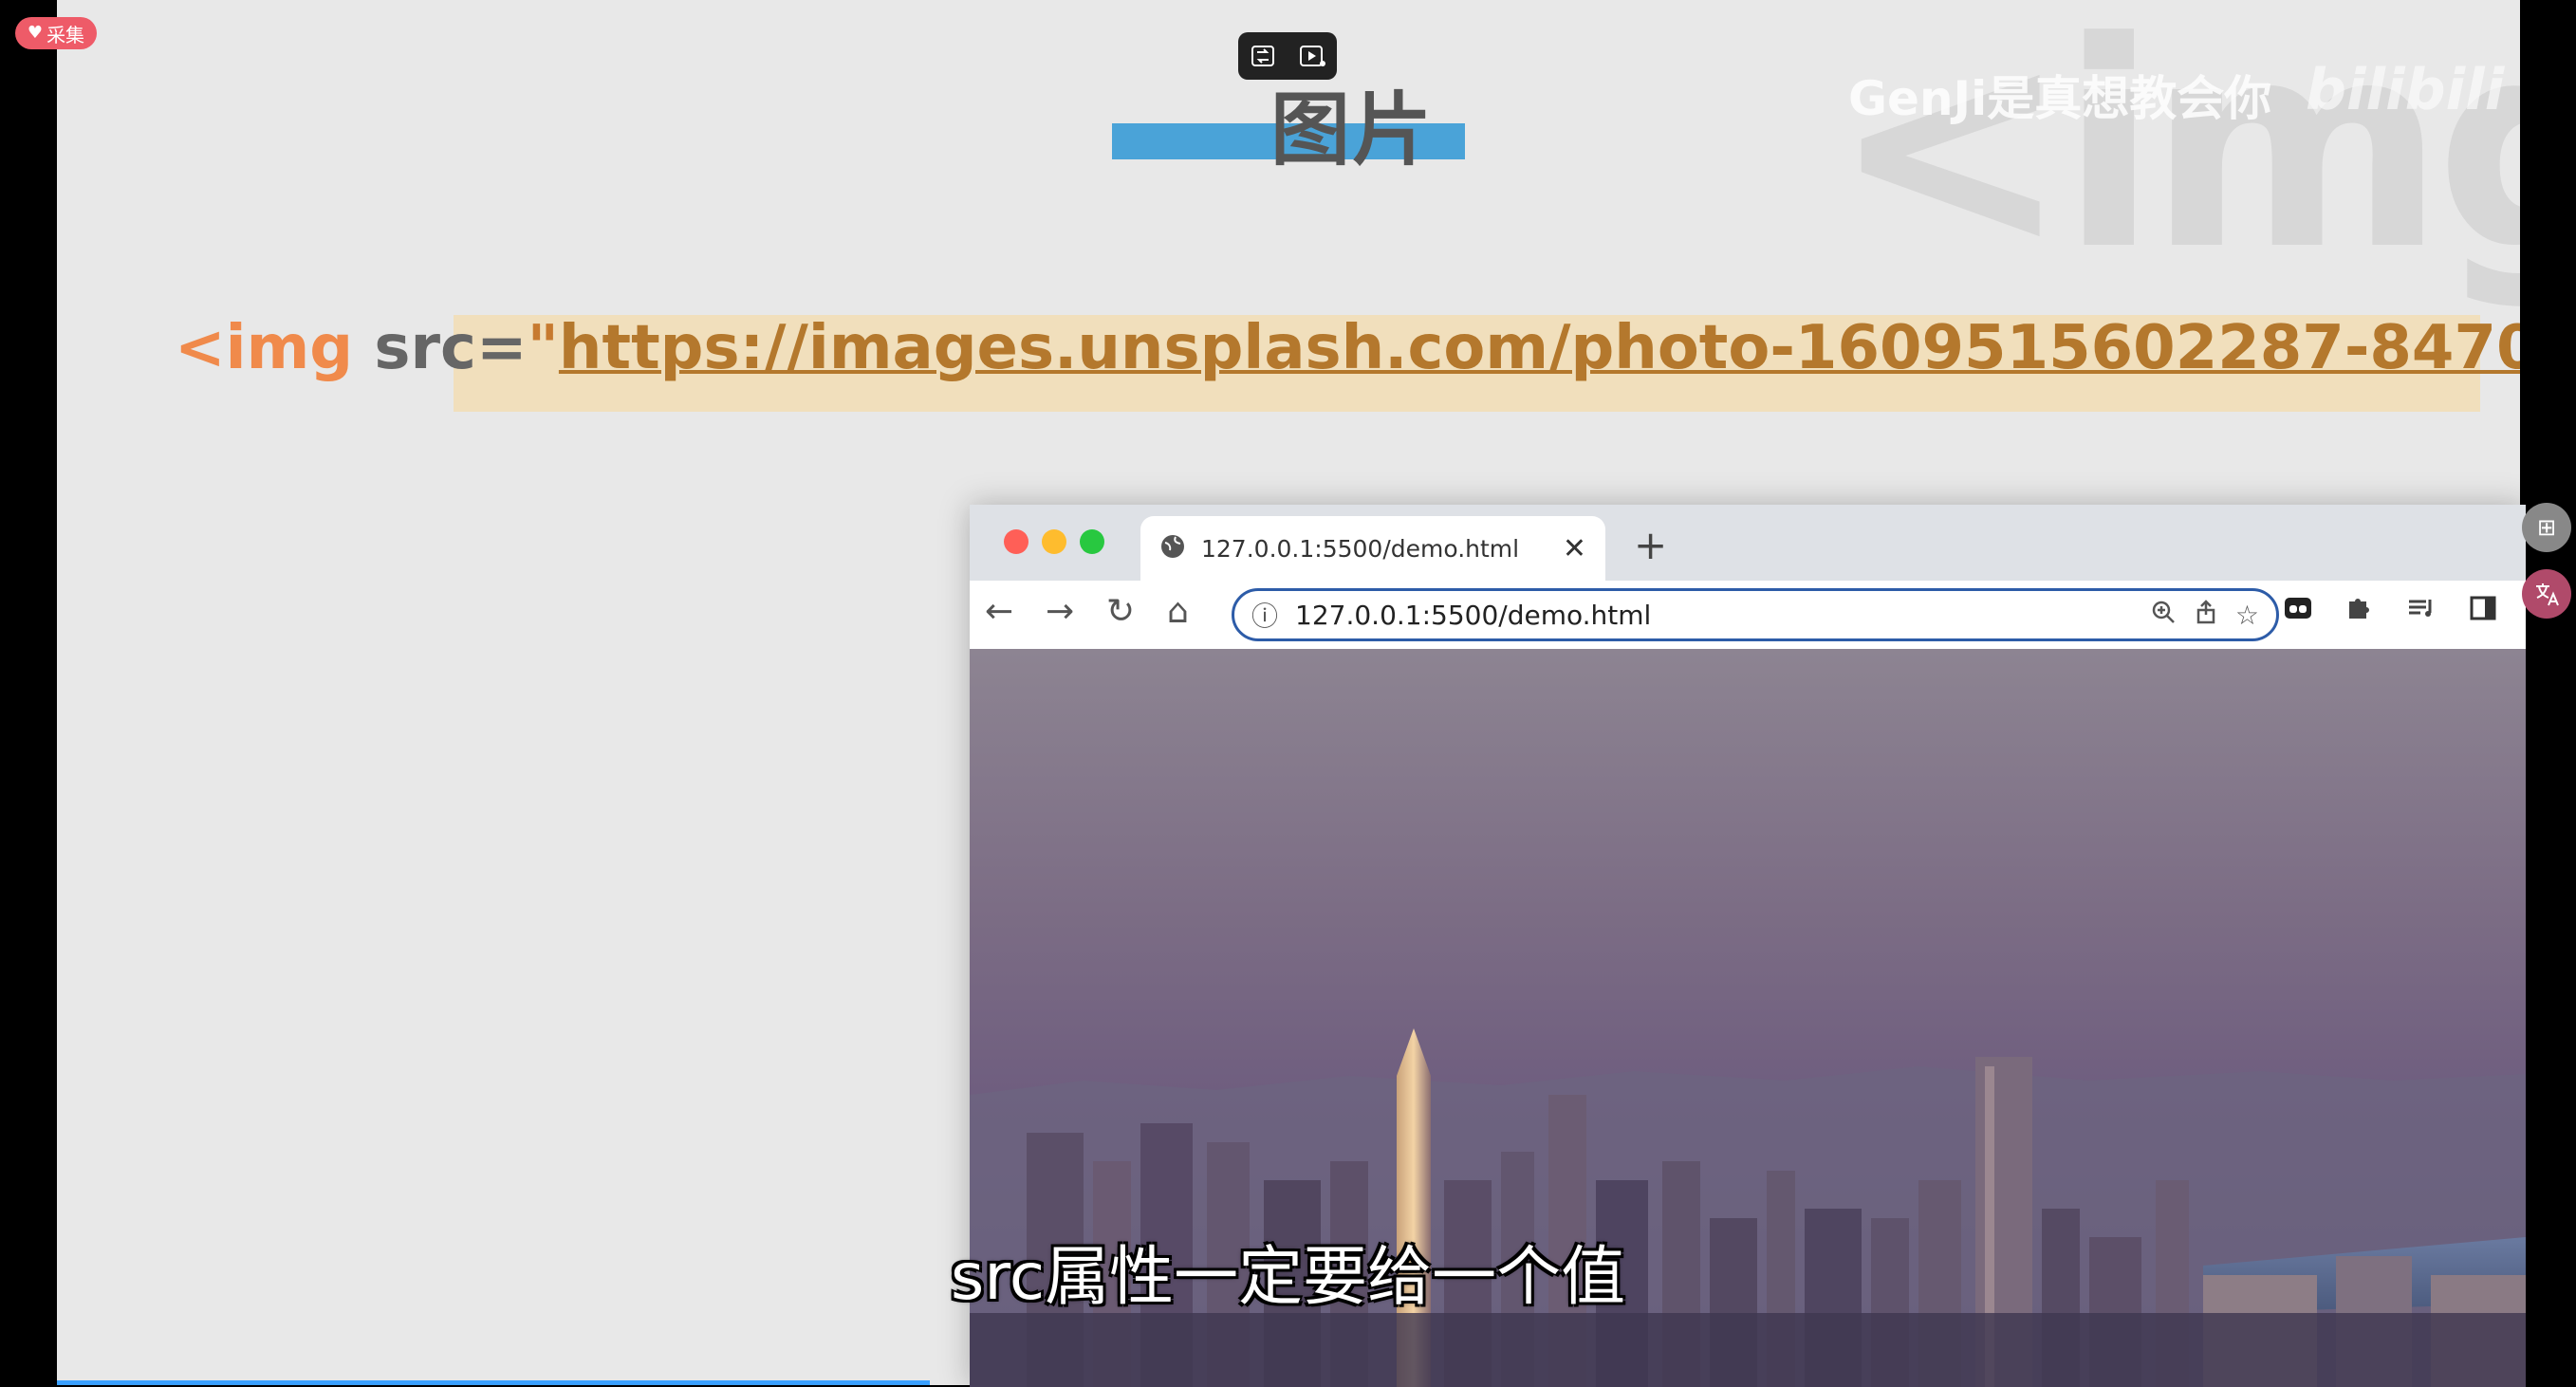 This screenshot has width=2576, height=1387. Describe the element at coordinates (2175, 156) in the screenshot. I see `background-img-logo: <img>` at that location.